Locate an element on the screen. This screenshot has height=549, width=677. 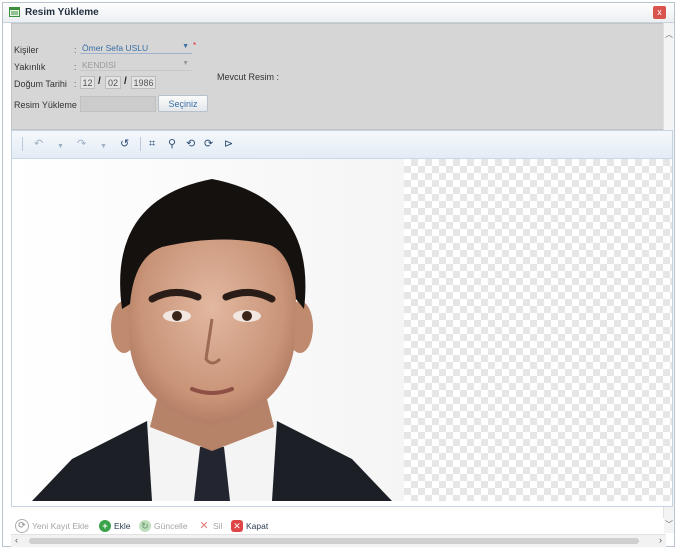
delete-label: Sil is located at coordinates (218, 526).